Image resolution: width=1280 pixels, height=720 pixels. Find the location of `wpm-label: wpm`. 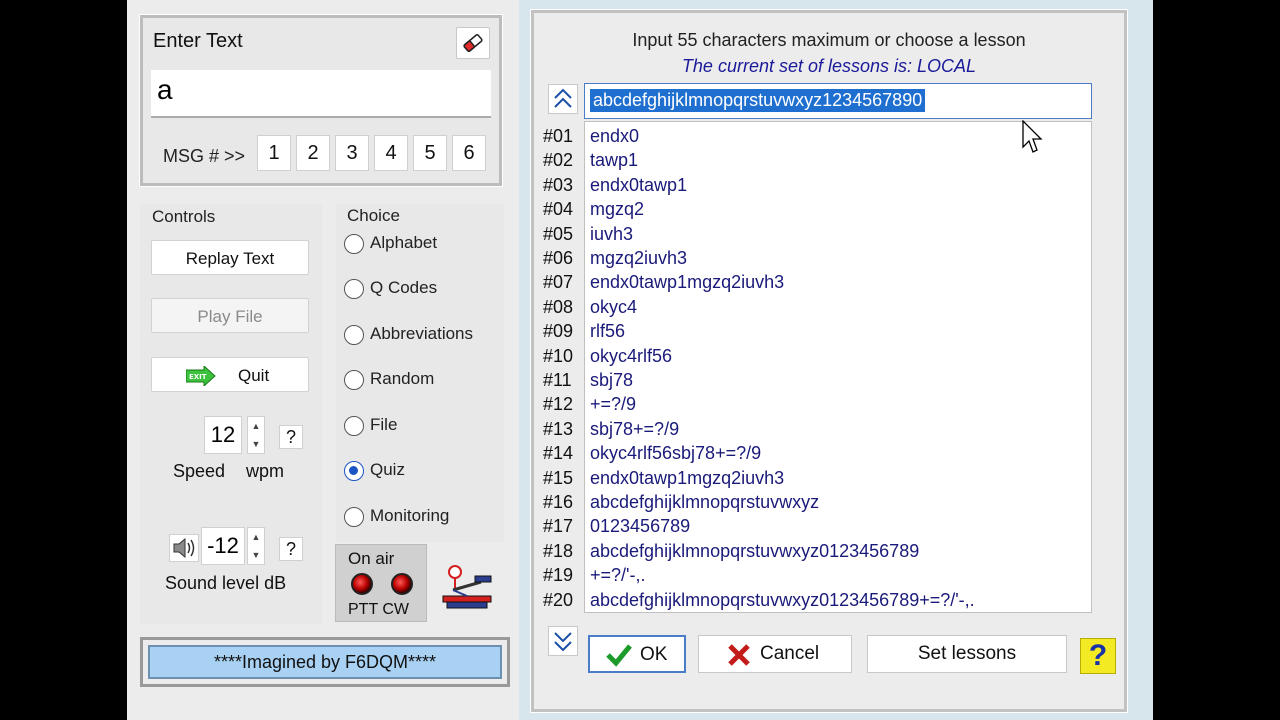

wpm-label: wpm is located at coordinates (265, 471).